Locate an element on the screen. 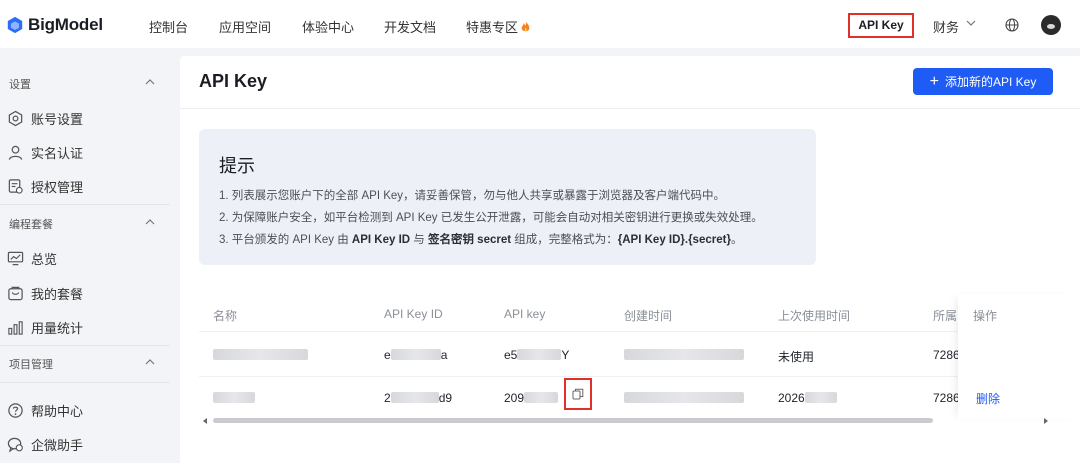 The width and height of the screenshot is (1080, 463). table-cell-key-id: ea is located at coordinates (415, 355).